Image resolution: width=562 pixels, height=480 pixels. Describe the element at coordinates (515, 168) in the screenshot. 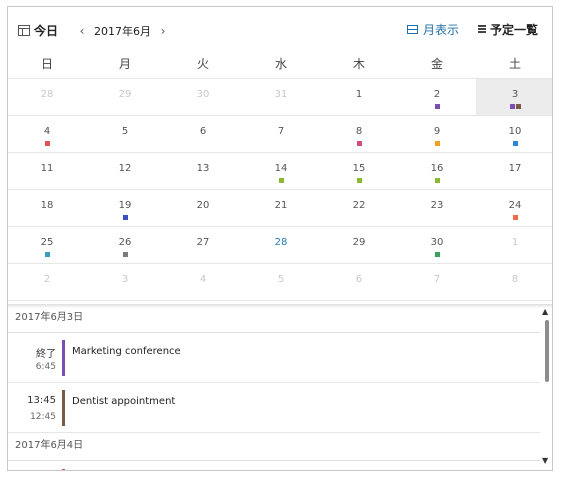

I see `day-number: 17` at that location.